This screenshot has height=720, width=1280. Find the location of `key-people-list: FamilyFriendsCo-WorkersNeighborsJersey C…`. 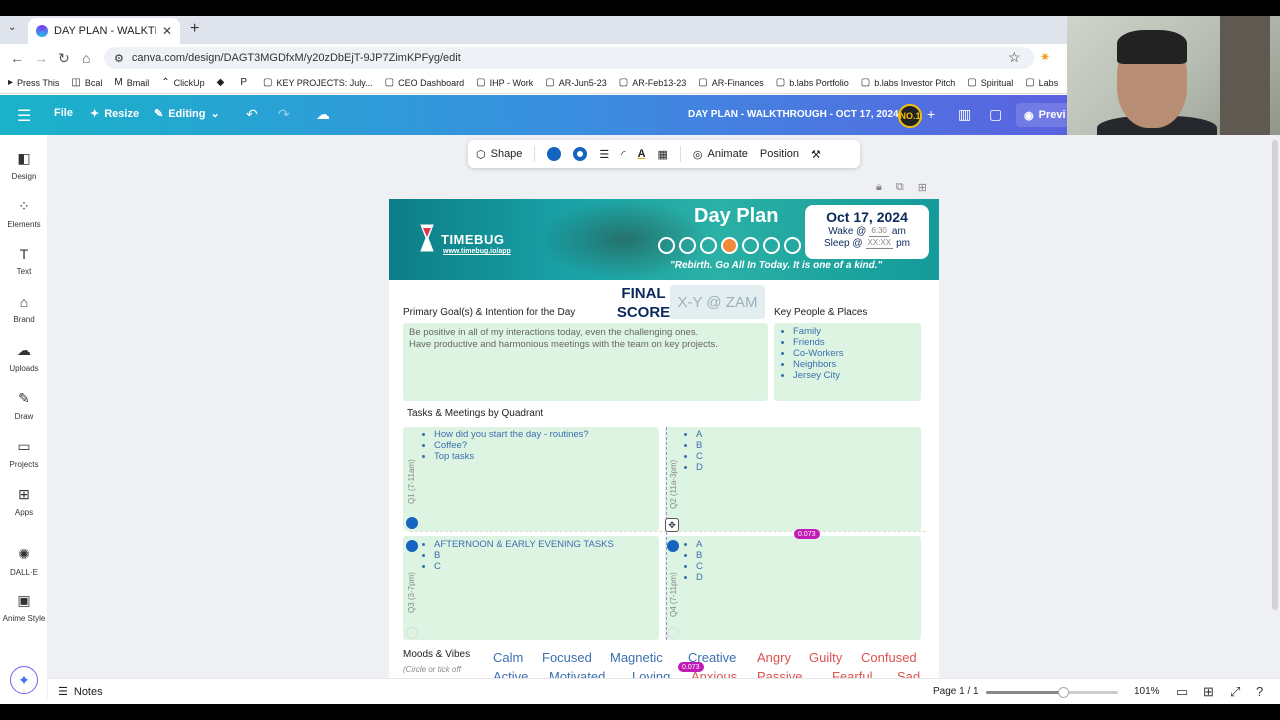

key-people-list: FamilyFriendsCo-WorkersNeighborsJersey C… is located at coordinates (847, 353).